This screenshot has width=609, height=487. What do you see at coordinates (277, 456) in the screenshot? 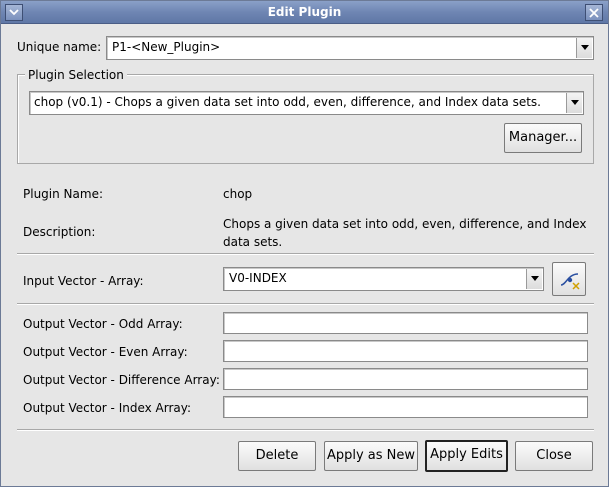
I see `delete-button: Delete` at bounding box center [277, 456].